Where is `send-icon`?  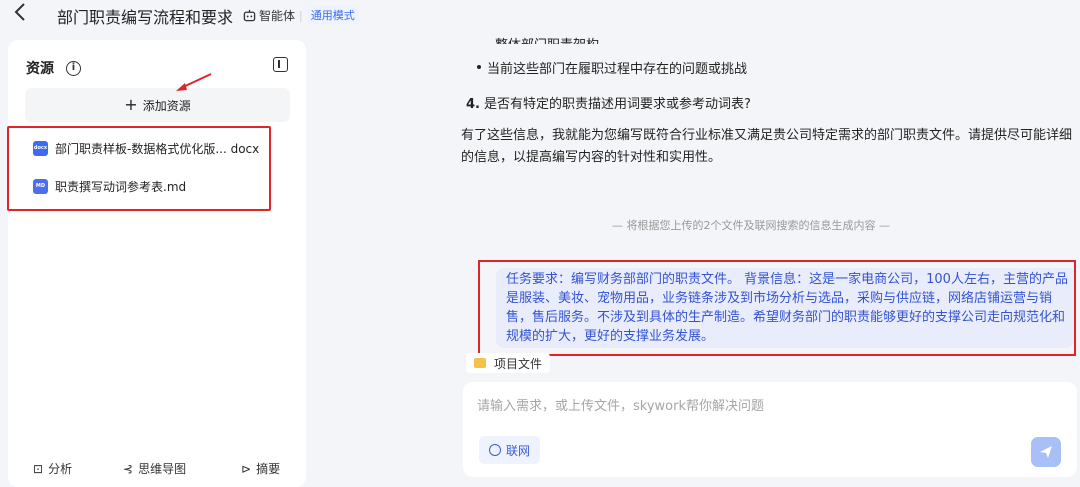
send-icon is located at coordinates (1046, 452).